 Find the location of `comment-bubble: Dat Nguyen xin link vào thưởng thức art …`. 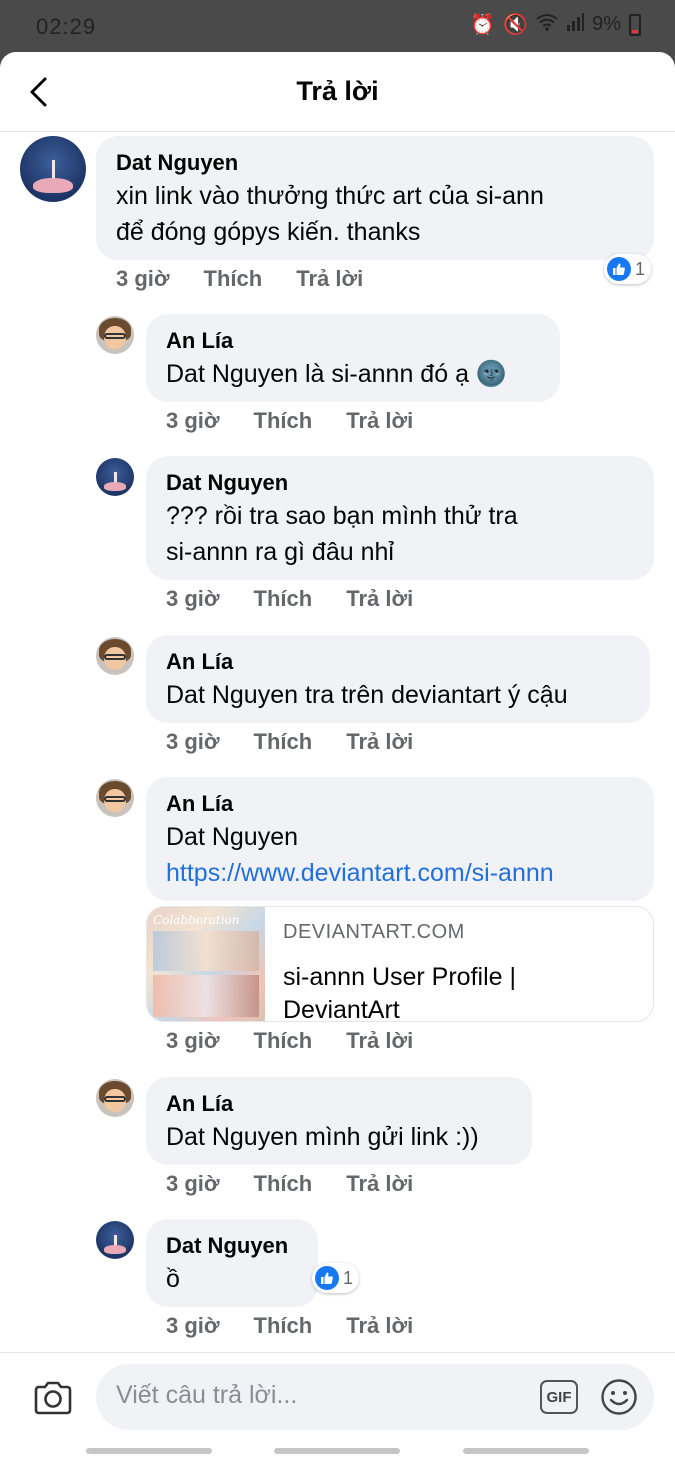

comment-bubble: Dat Nguyen xin link vào thưởng thức art … is located at coordinates (375, 198).